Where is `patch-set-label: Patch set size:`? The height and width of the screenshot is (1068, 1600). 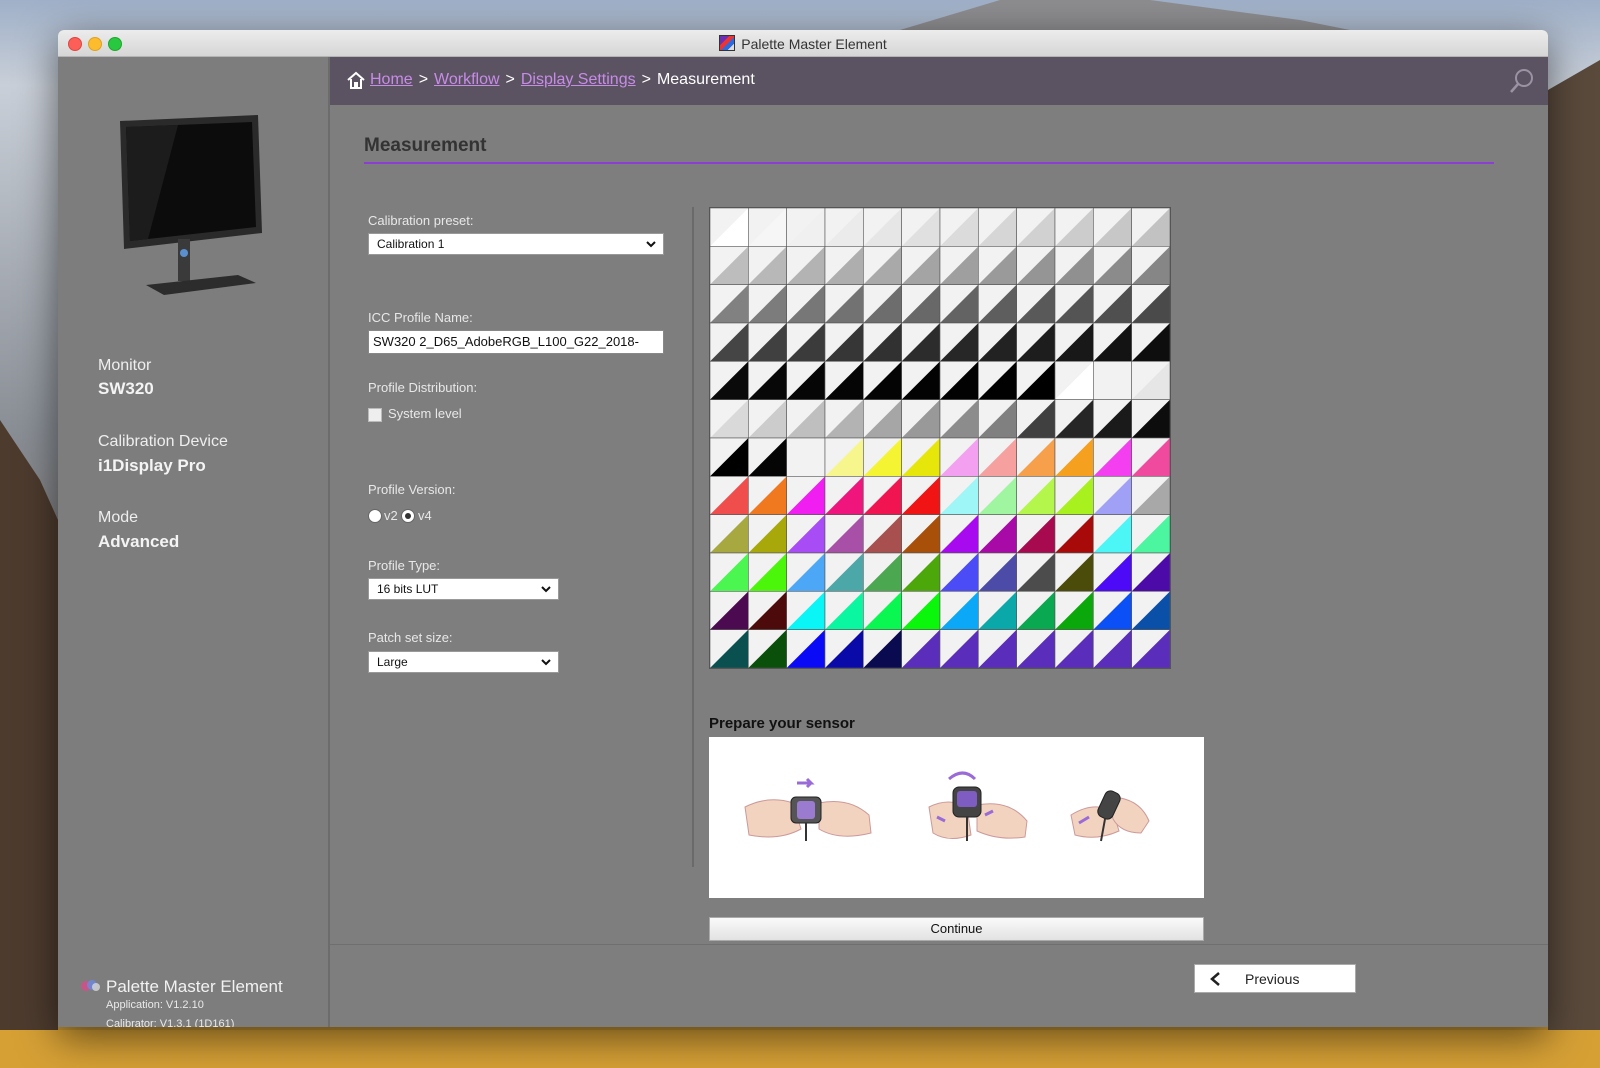
patch-set-label: Patch set size: is located at coordinates (410, 637).